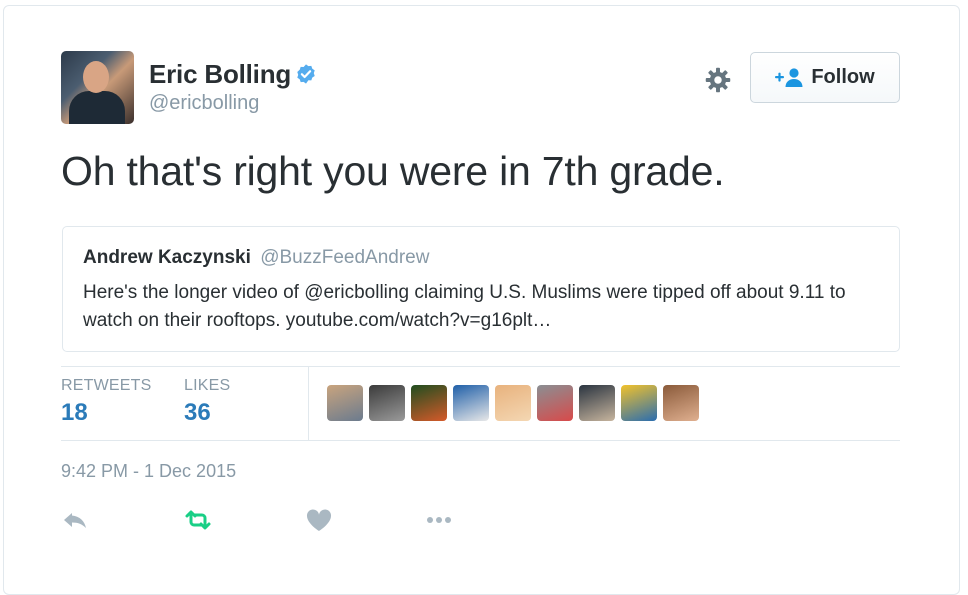  Describe the element at coordinates (789, 77) in the screenshot. I see `follow-user-icon` at that location.